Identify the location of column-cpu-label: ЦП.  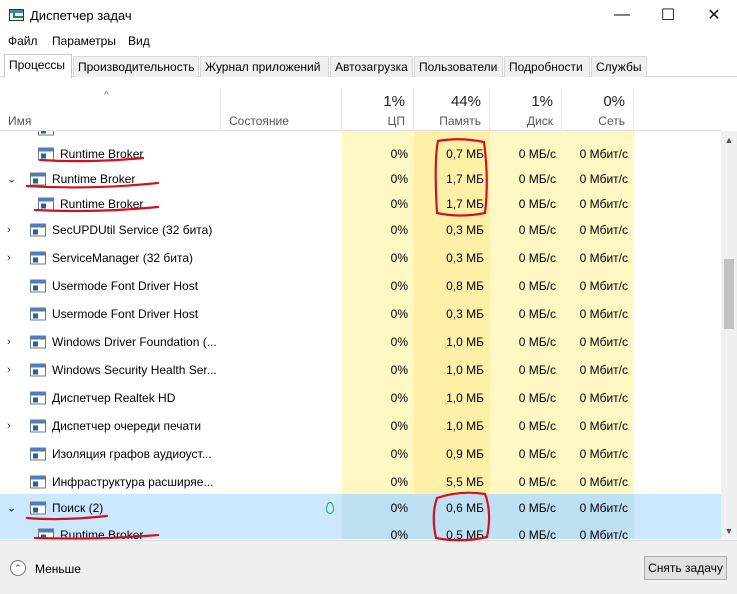
(396, 121).